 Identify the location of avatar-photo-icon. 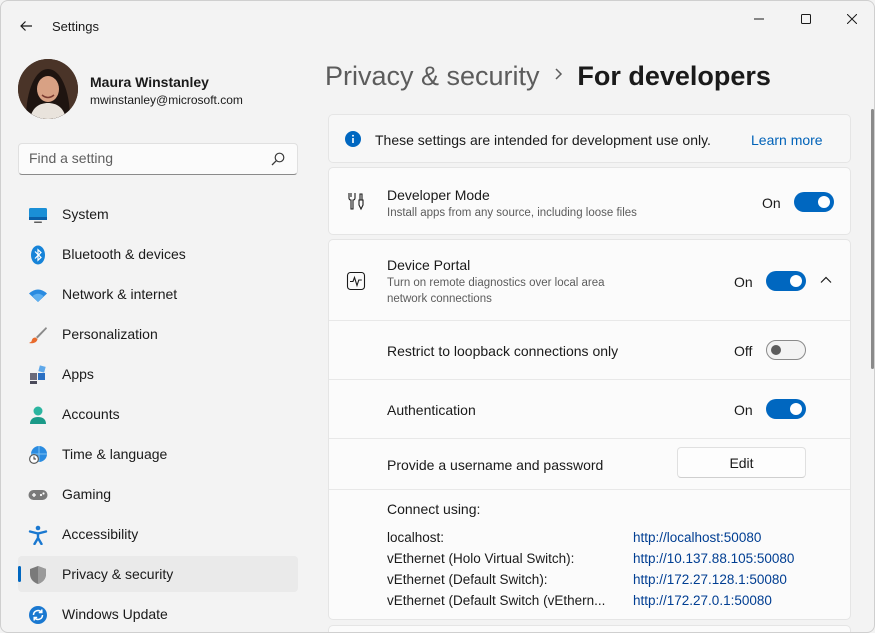
(48, 89).